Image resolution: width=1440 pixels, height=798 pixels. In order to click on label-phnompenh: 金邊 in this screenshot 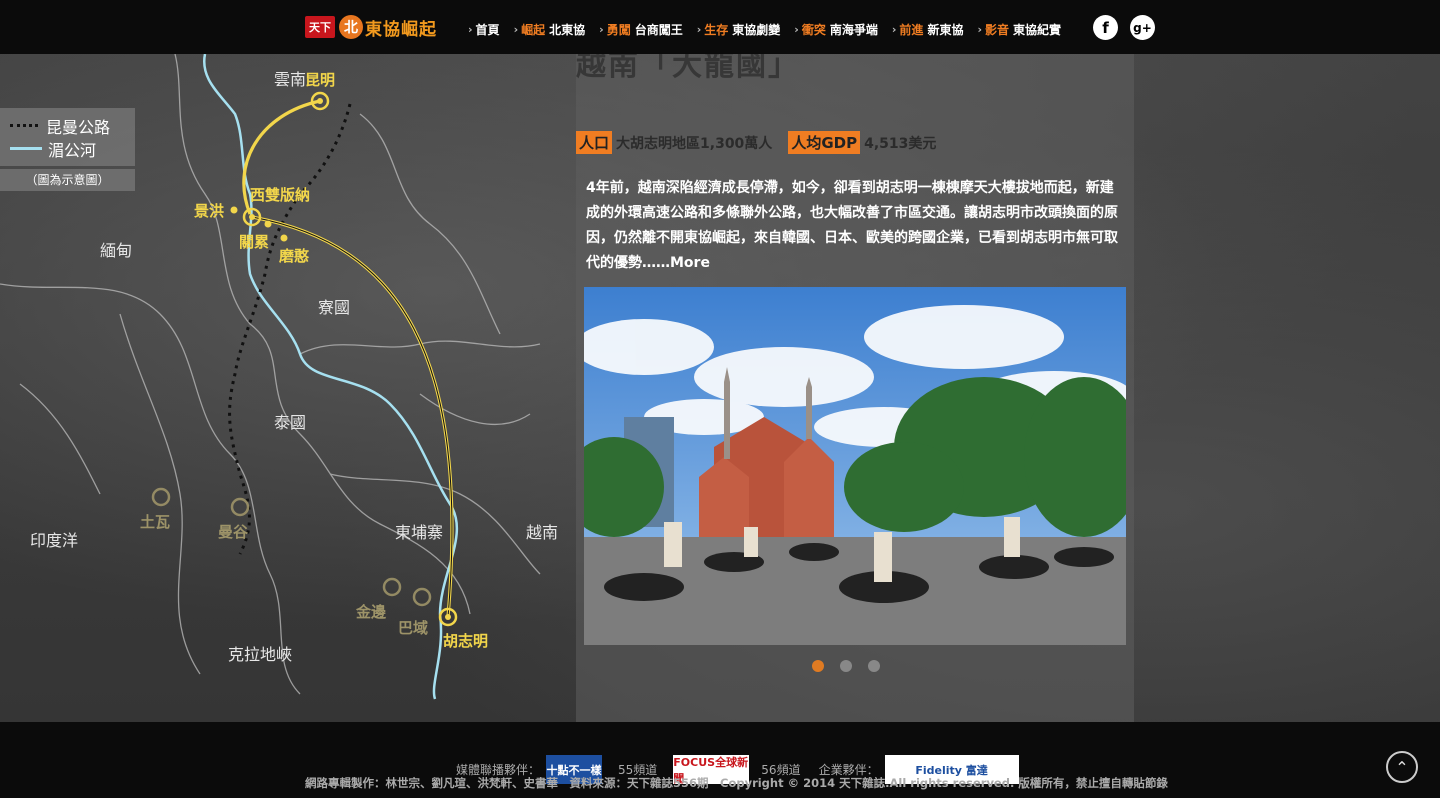, I will do `click(370, 612)`.